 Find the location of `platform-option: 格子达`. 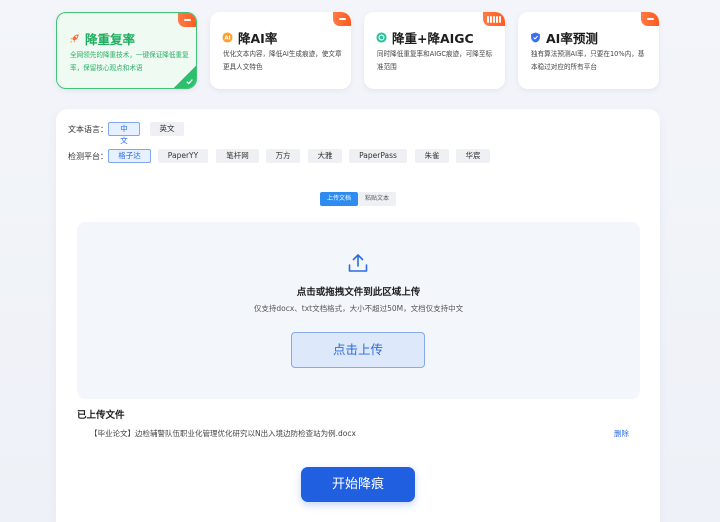

platform-option: 格子达 is located at coordinates (129, 156).